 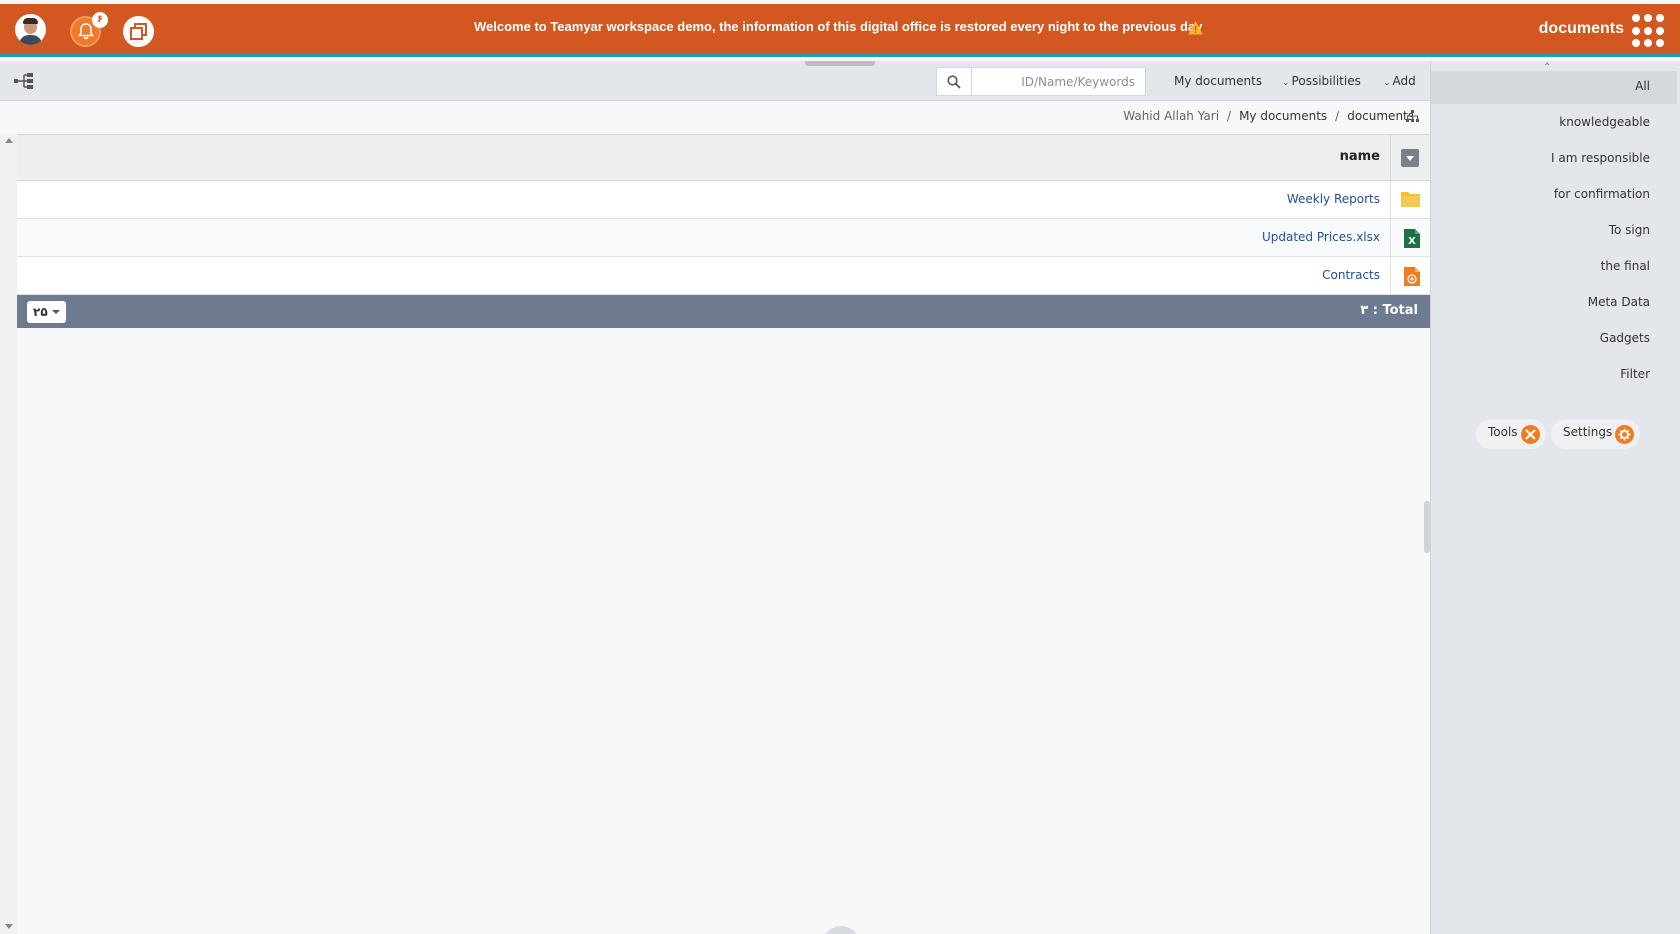 I want to click on avatar-hair, so click(x=30, y=21).